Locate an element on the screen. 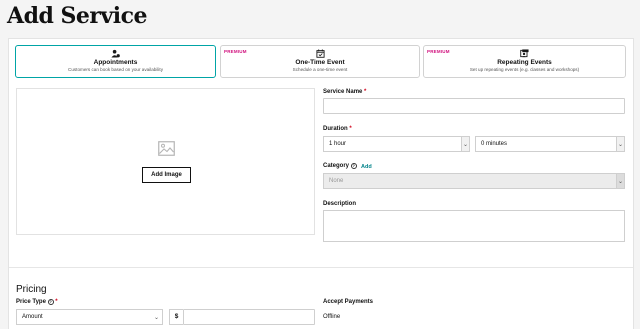 The image size is (640, 329). add-category-link: Add is located at coordinates (366, 167).